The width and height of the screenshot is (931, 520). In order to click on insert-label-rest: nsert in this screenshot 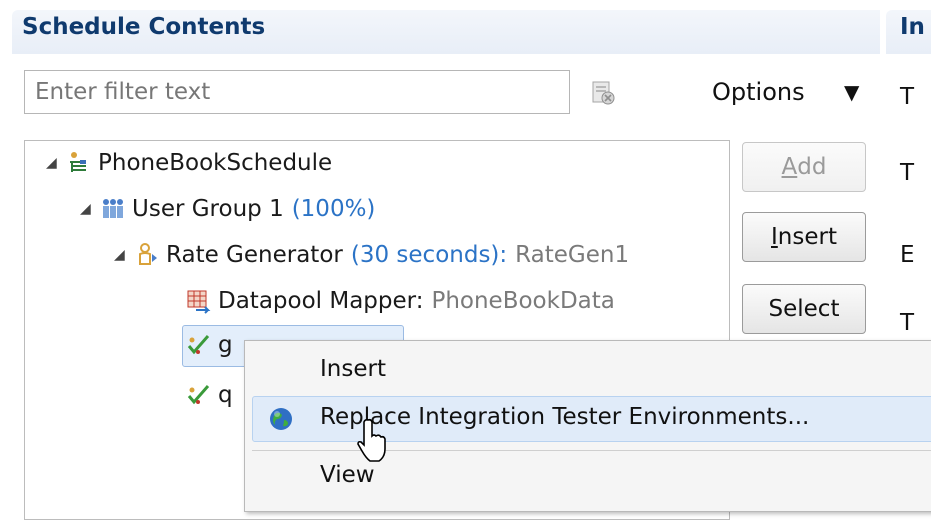, I will do `click(807, 237)`.